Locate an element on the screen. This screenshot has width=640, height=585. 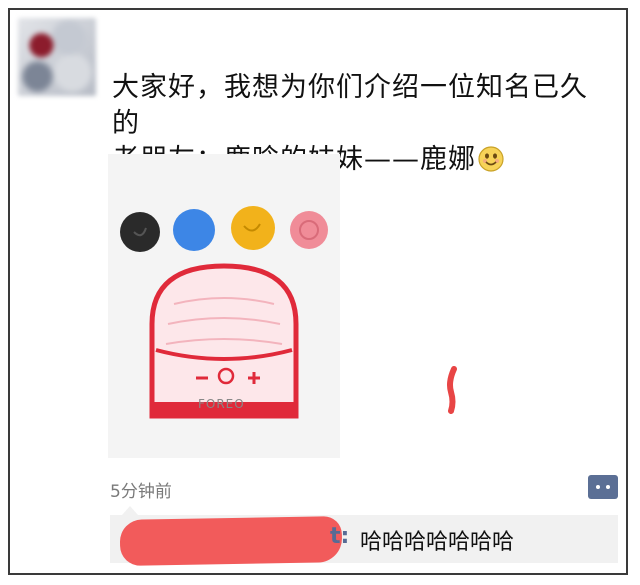
redacted-name is located at coordinates (231, 541).